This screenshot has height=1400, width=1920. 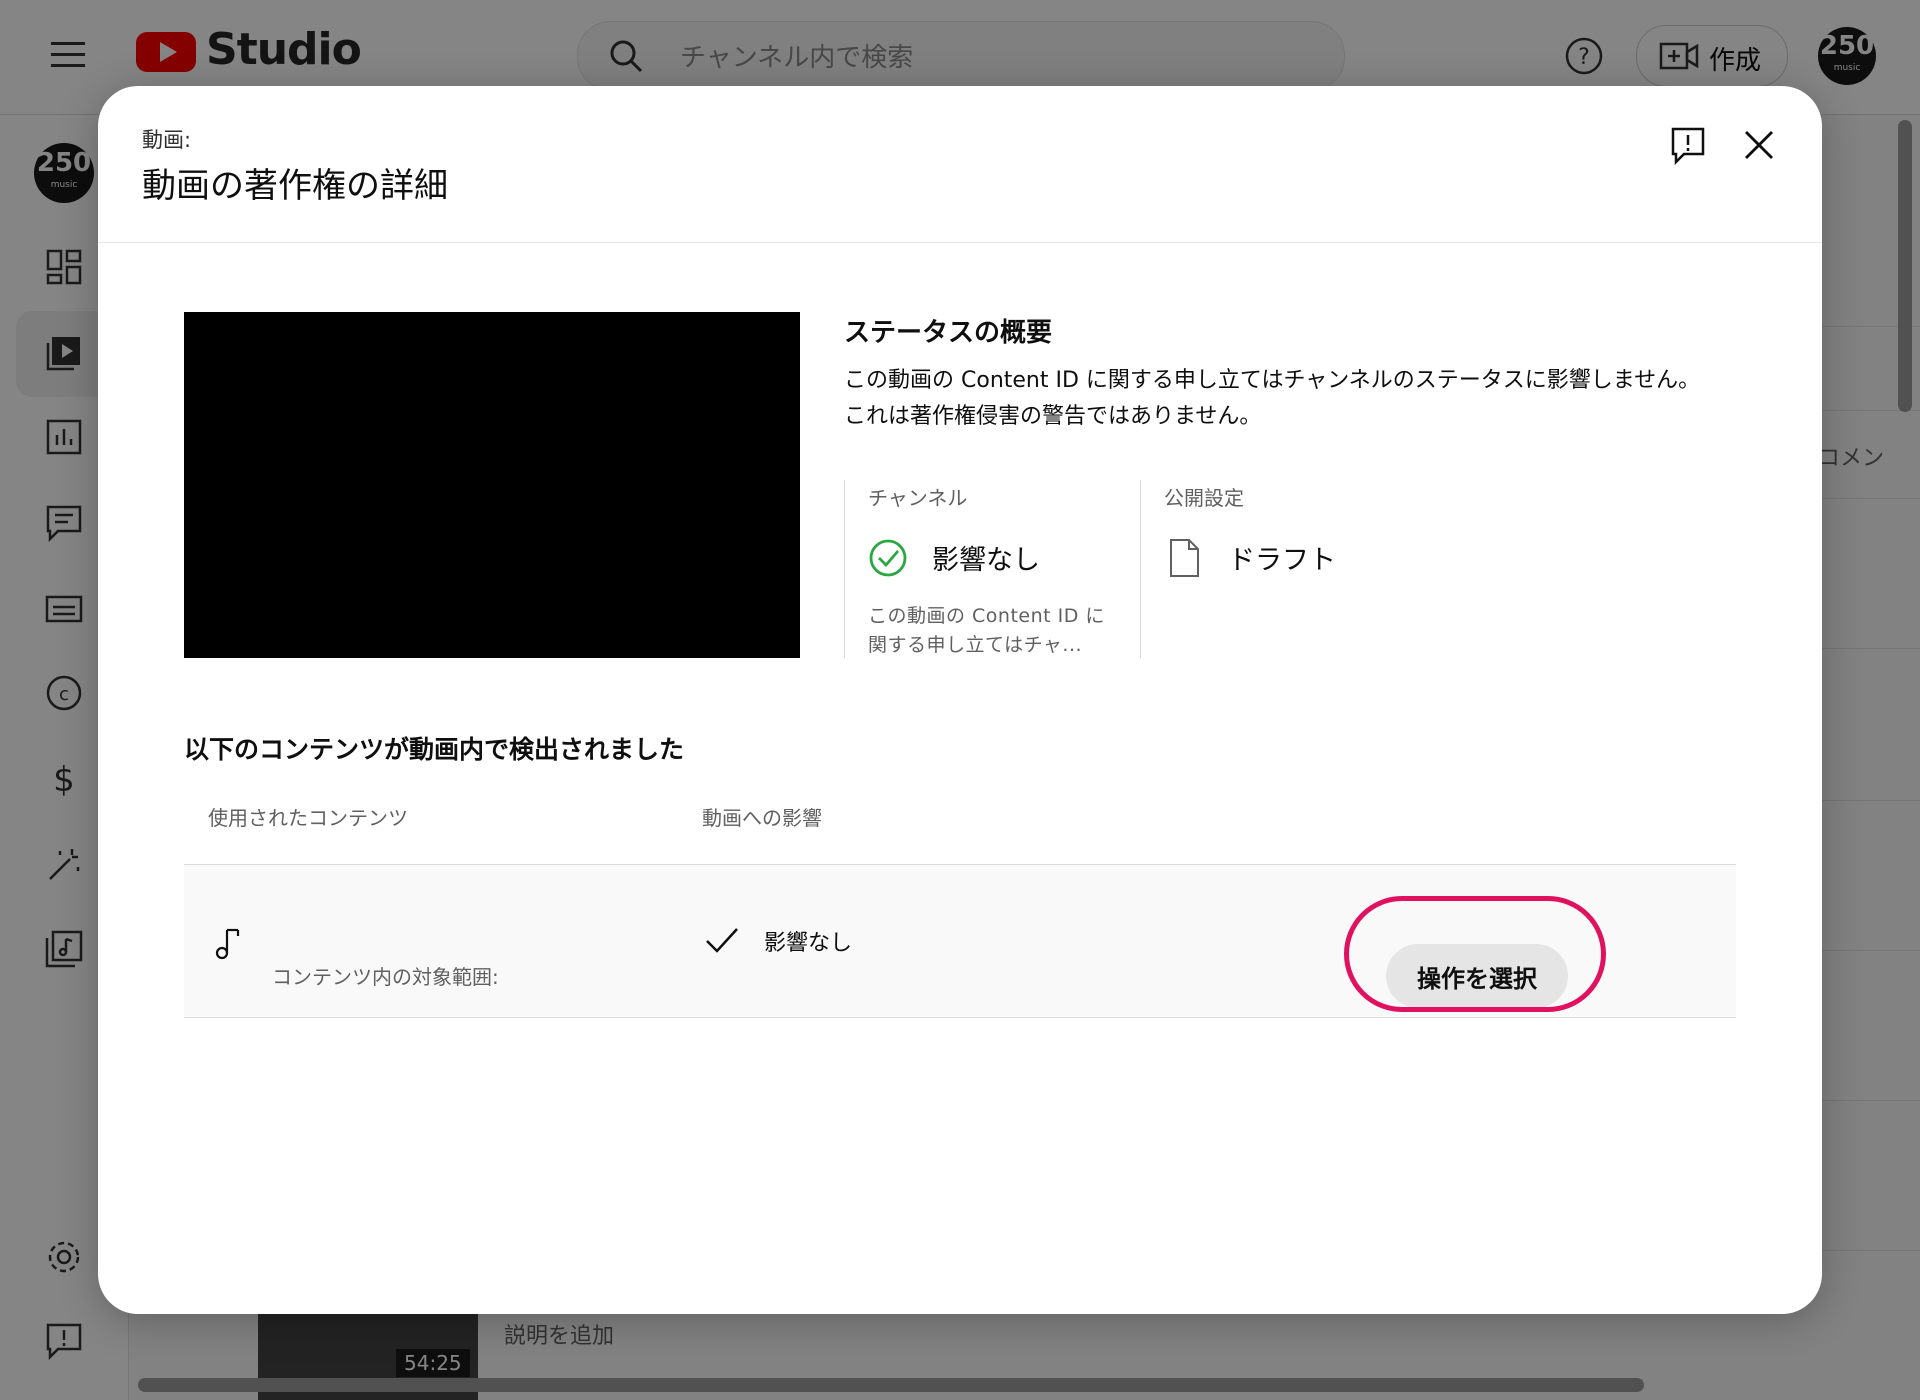 What do you see at coordinates (960, 164) in the screenshot?
I see `dialog-header: 動画: 動画の著作権の詳細` at bounding box center [960, 164].